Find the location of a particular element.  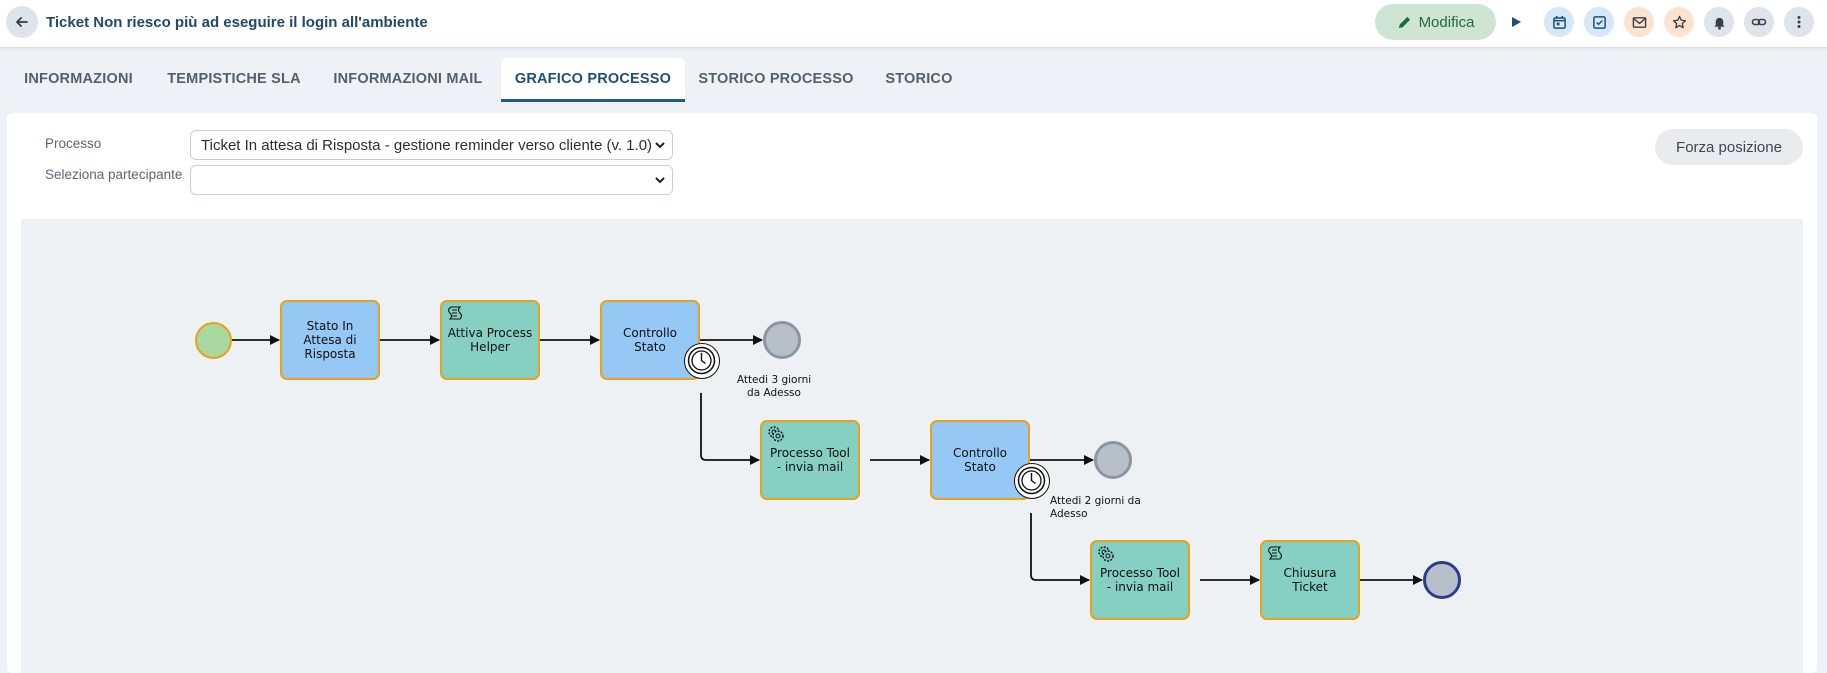

task-attiva-process-helper: Attiva Process Helper is located at coordinates (490, 340).